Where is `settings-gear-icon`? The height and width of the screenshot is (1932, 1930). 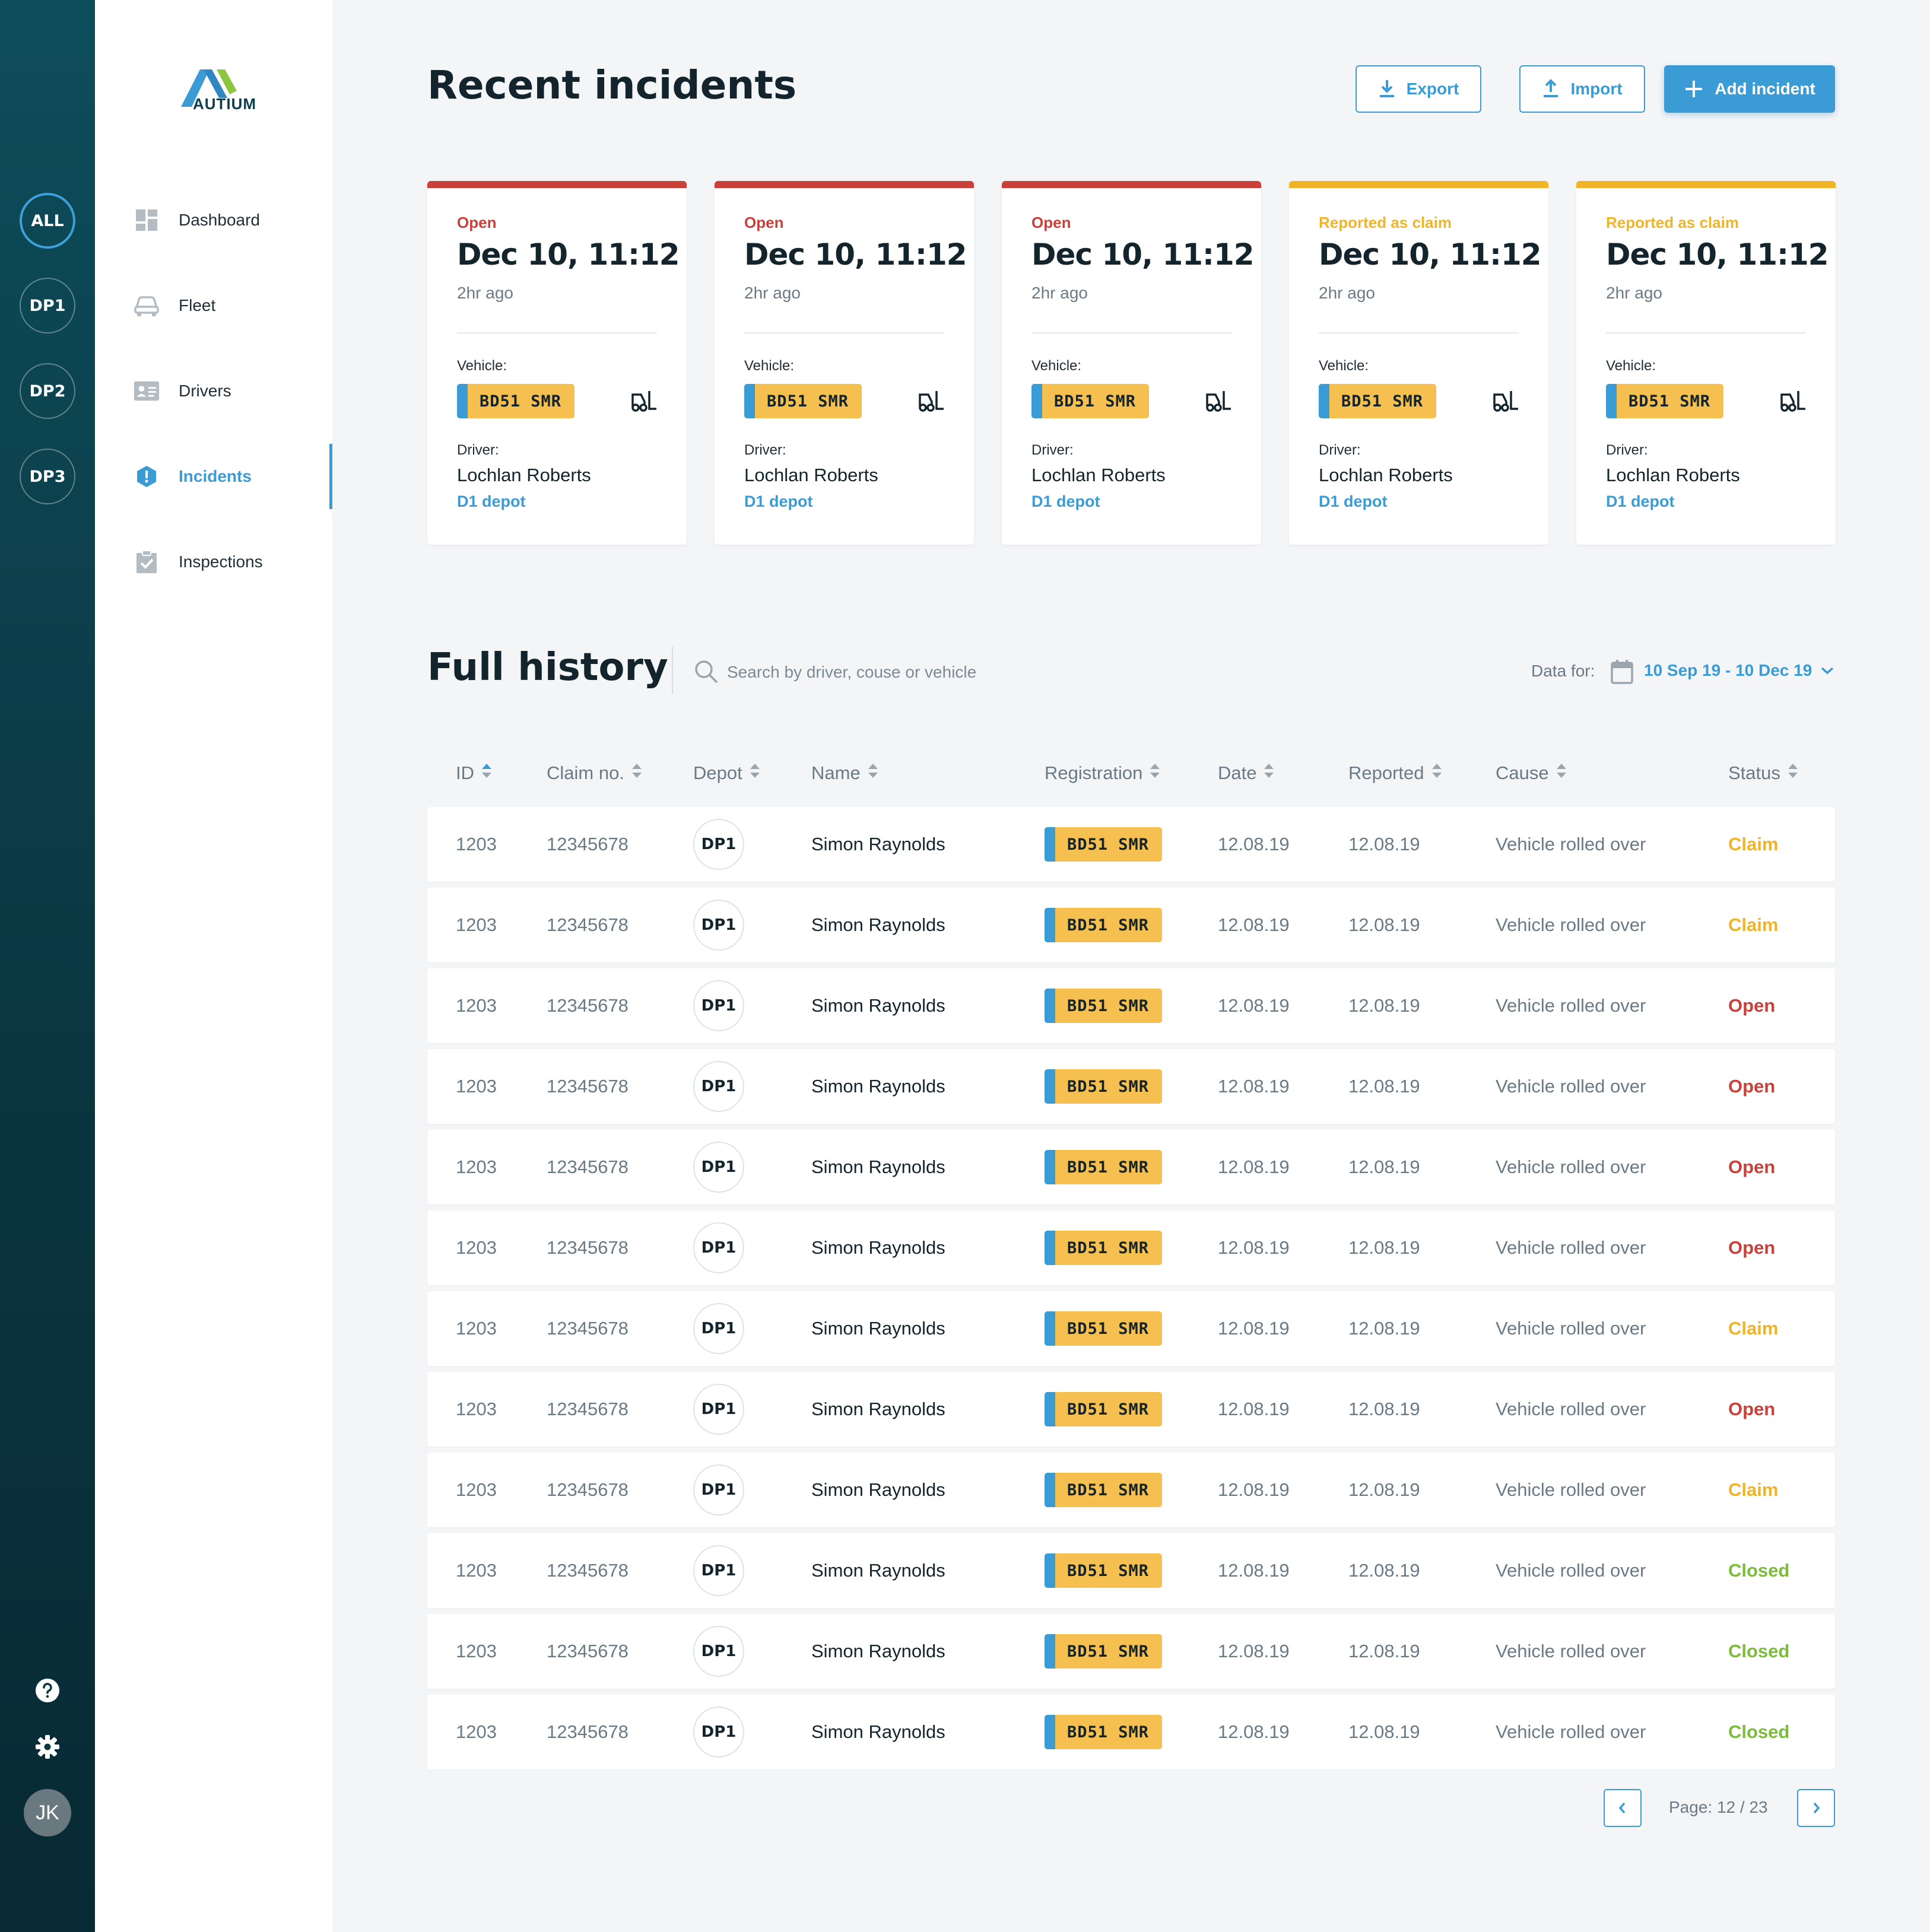 settings-gear-icon is located at coordinates (47, 1747).